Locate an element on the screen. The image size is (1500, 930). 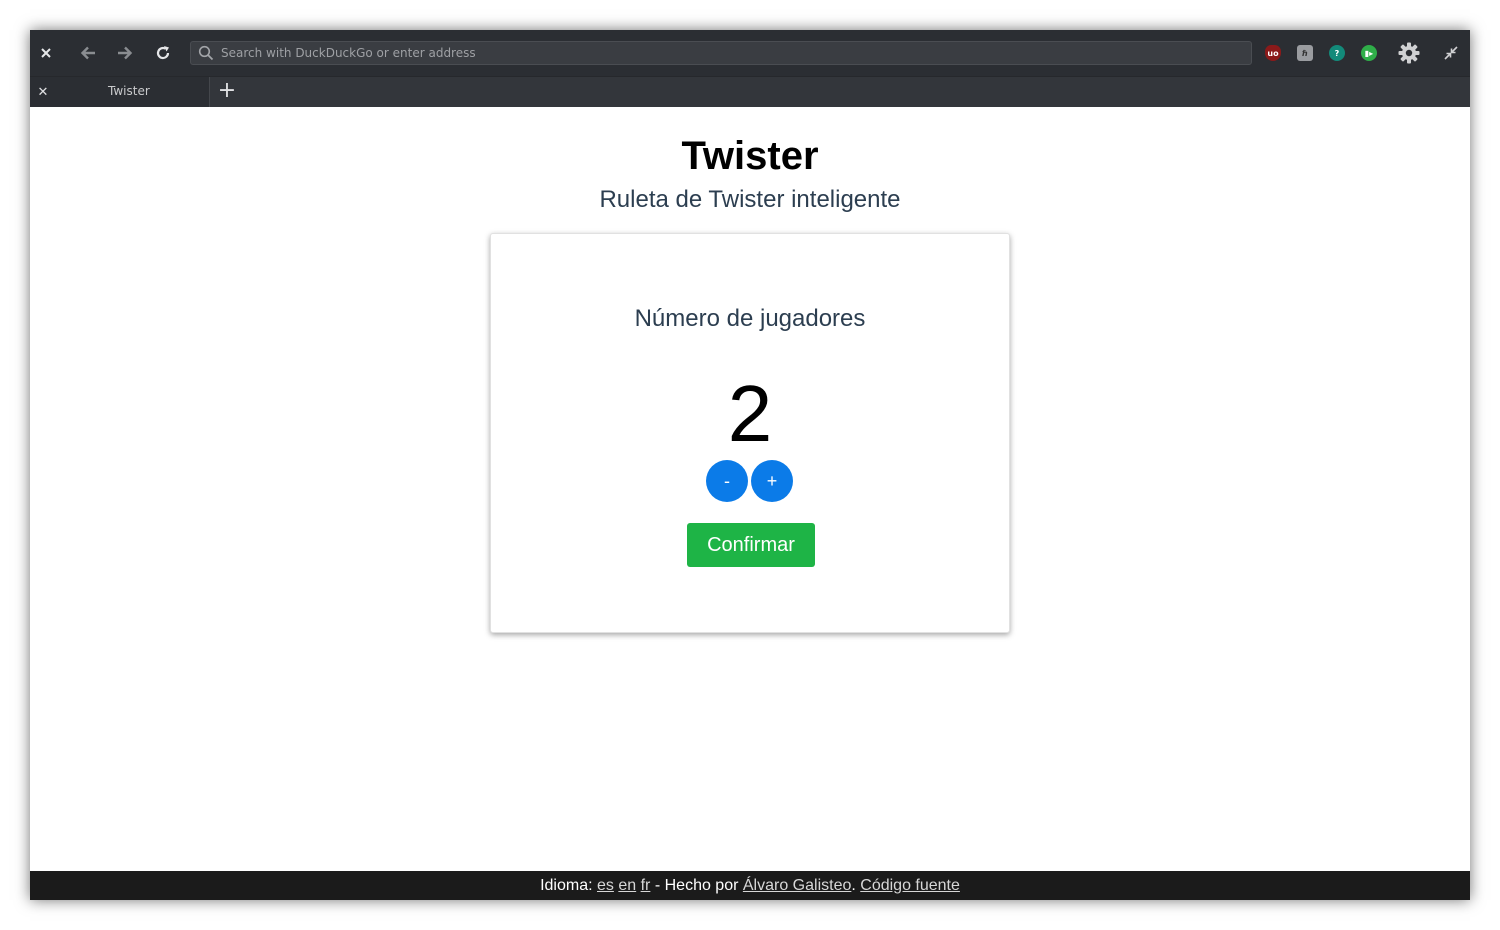
page-title: Twister is located at coordinates (750, 156).